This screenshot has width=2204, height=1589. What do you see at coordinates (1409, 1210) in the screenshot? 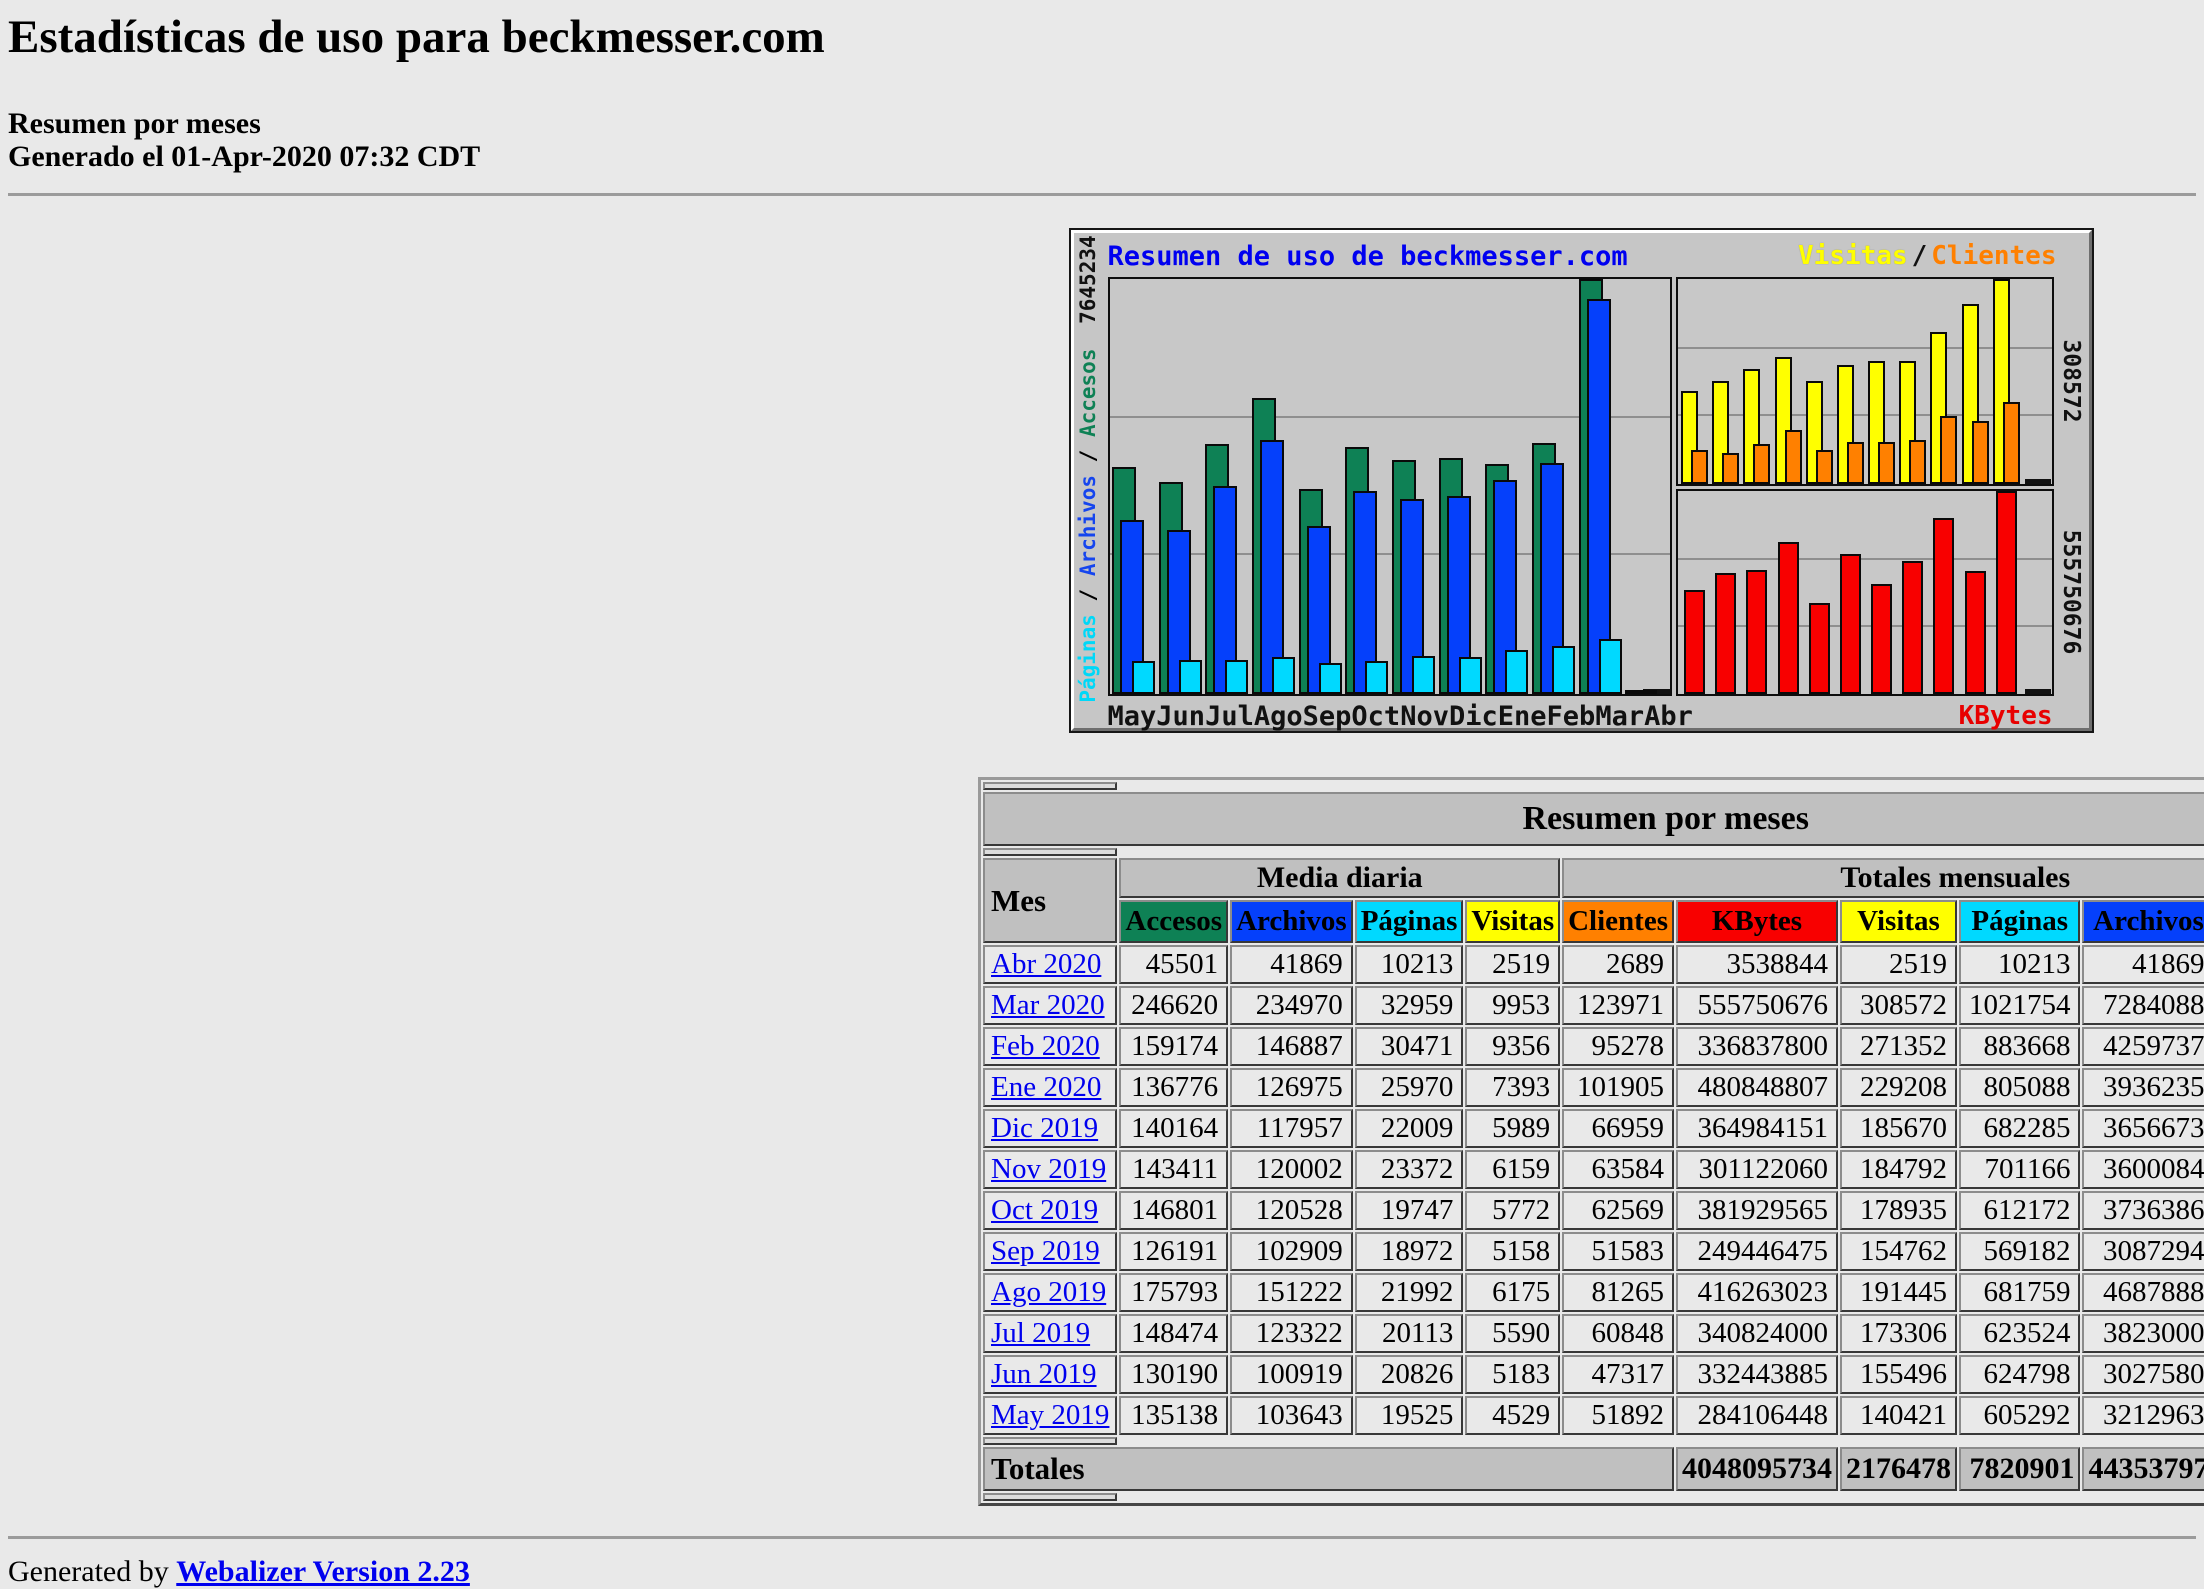
I see `value-cell: 19747` at bounding box center [1409, 1210].